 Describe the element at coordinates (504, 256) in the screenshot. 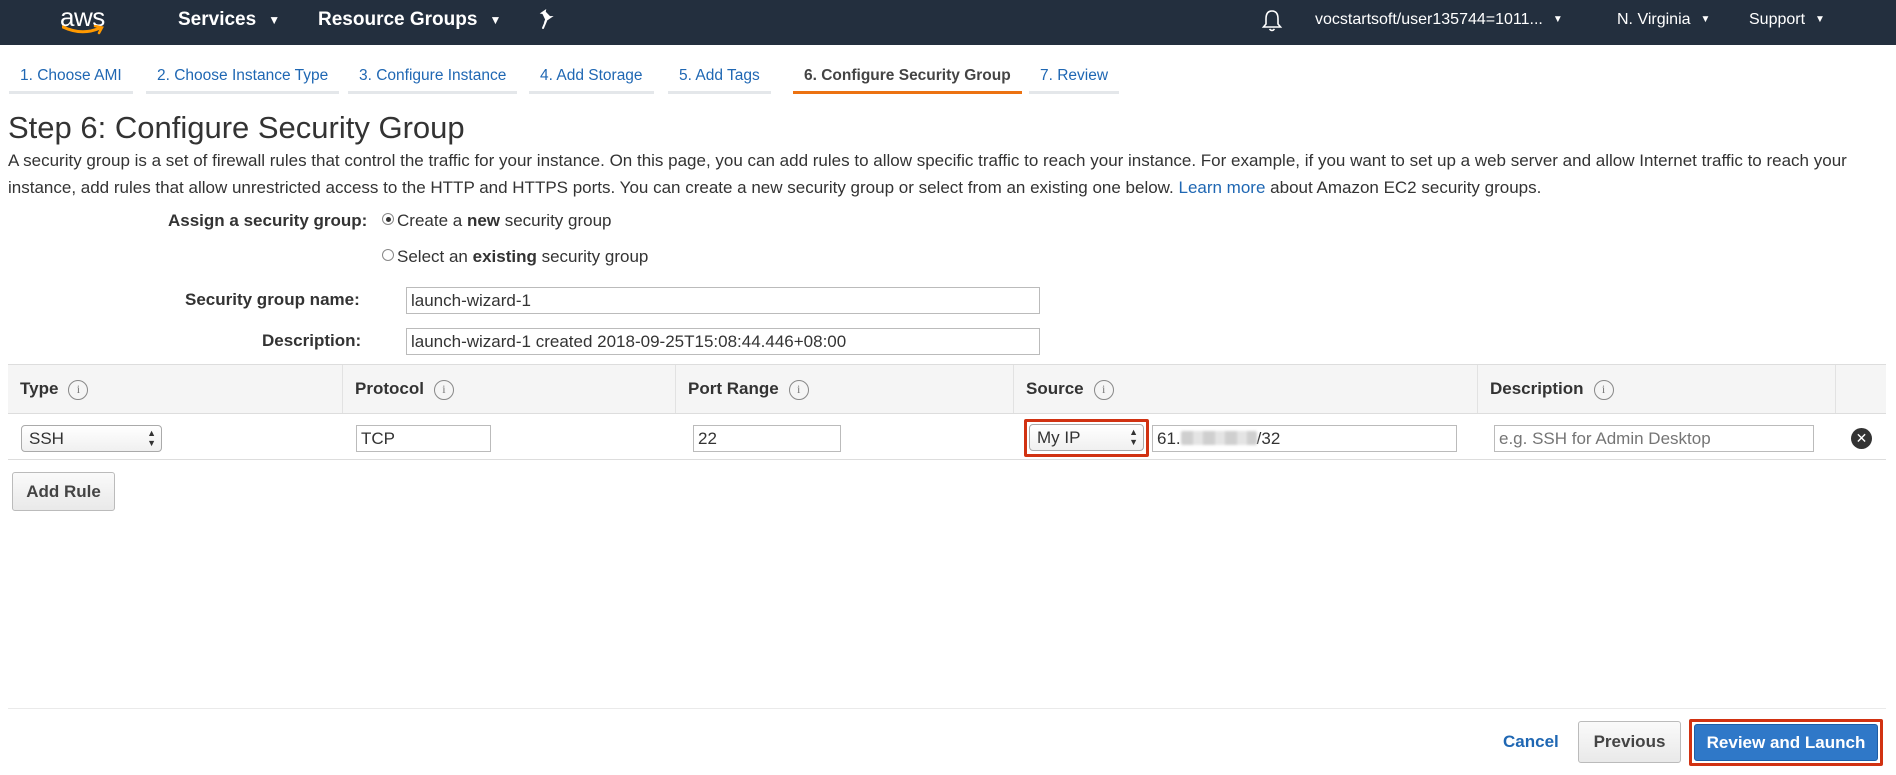

I see `select-existing-bold: existing` at that location.